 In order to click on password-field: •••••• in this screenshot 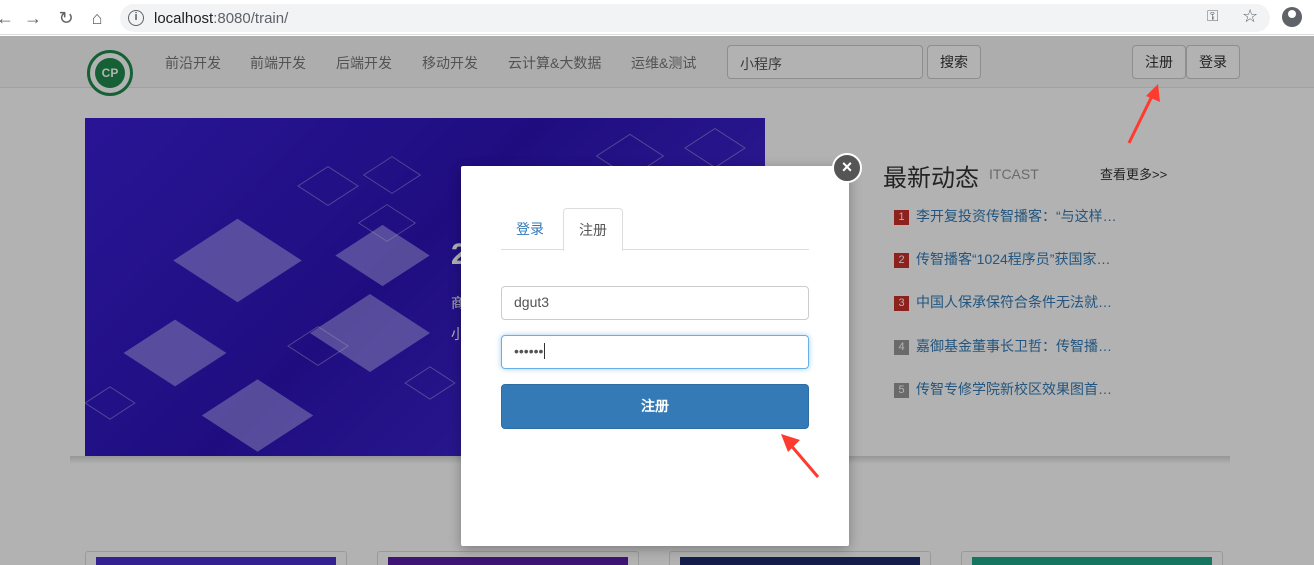, I will do `click(655, 352)`.